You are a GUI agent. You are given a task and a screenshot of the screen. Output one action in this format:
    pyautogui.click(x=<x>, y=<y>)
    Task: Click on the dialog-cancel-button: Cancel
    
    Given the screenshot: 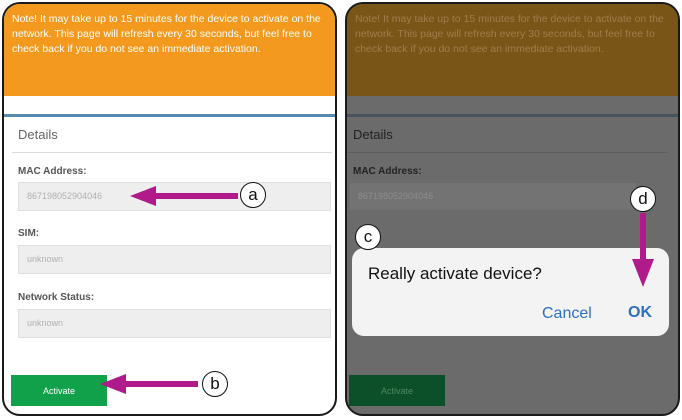 What is the action you would take?
    pyautogui.click(x=567, y=314)
    